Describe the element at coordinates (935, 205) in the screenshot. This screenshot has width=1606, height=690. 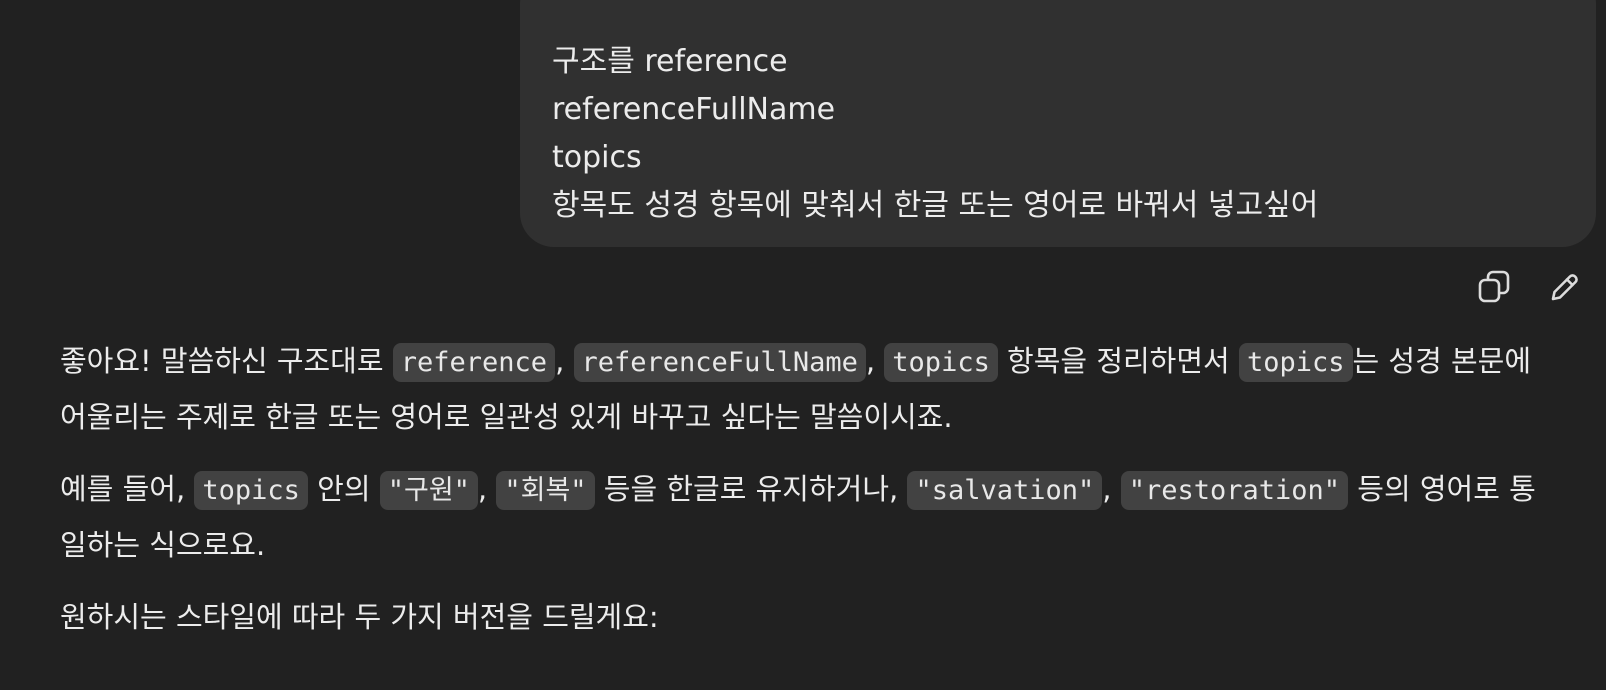
I see `user-message-line: 항목도 성경 항목에 맞춰서 한글 또는 영어로 바꿔서 넣고싶어` at that location.